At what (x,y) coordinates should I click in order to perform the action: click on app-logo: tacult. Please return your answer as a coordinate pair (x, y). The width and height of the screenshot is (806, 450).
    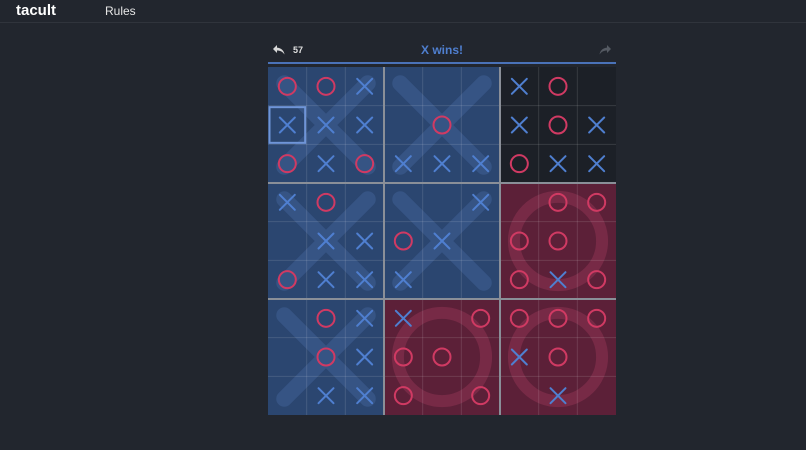
    Looking at the image, I should click on (36, 10).